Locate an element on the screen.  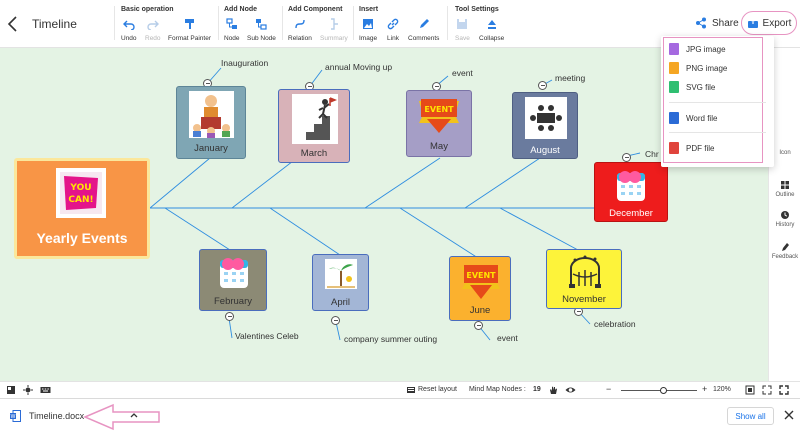
fit-screen-icon is located at coordinates (750, 390).